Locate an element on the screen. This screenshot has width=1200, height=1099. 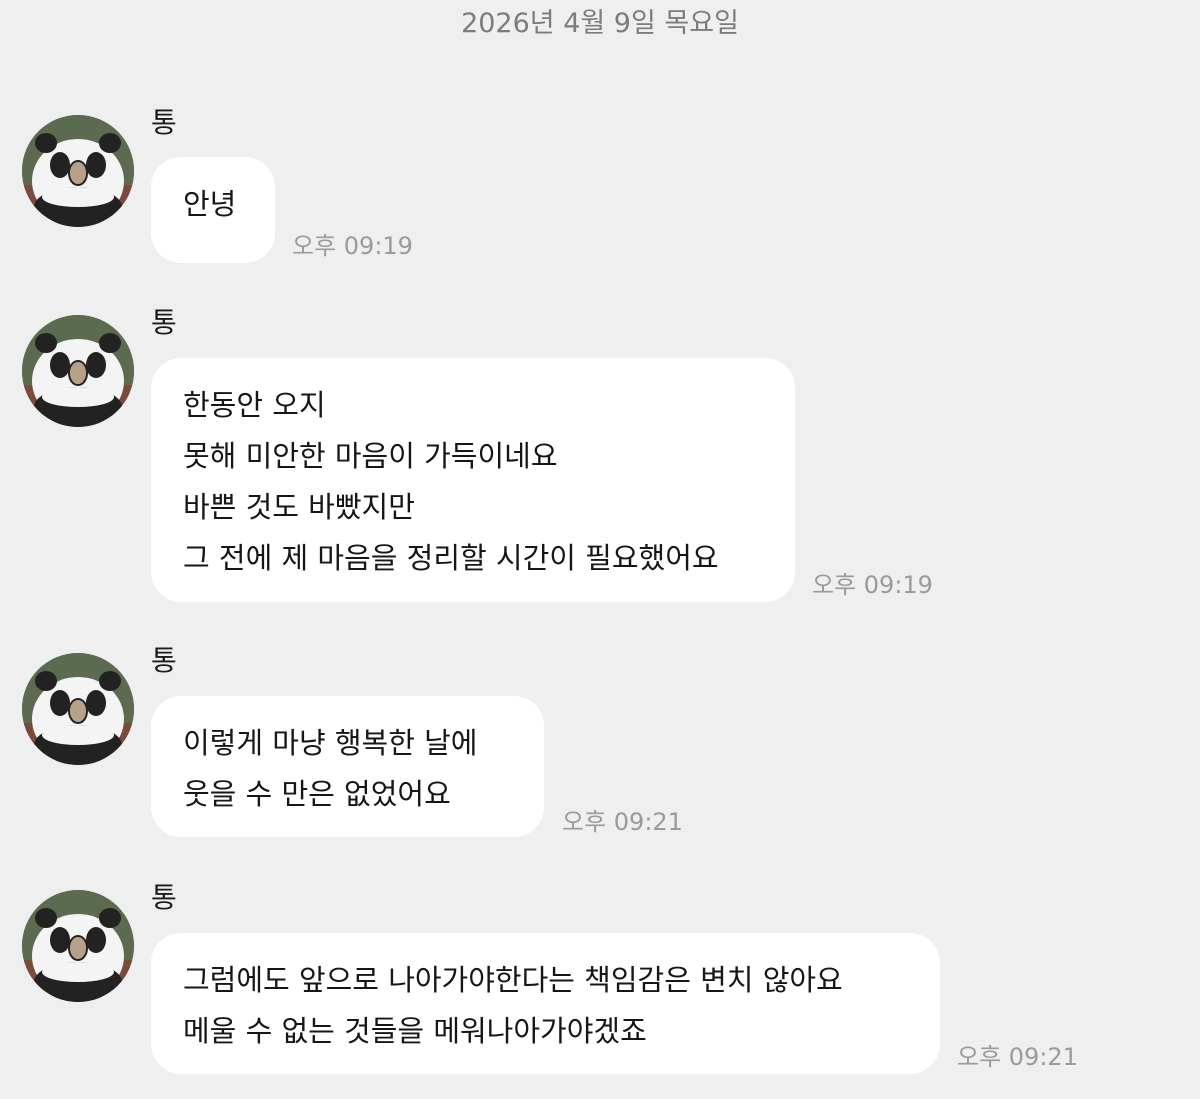
message-bubble: 안녕 is located at coordinates (213, 210).